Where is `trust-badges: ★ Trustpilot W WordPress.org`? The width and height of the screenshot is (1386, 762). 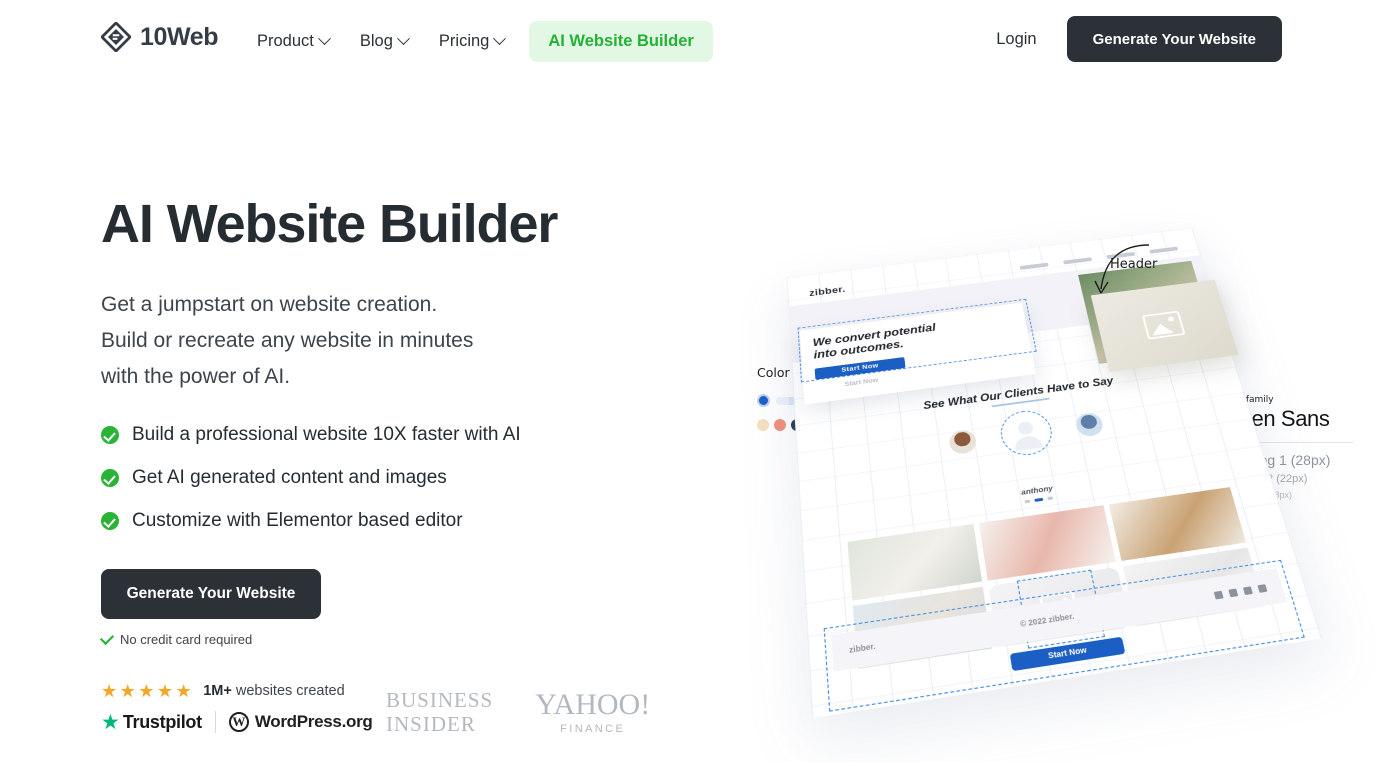
trust-badges: ★ Trustpilot W WordPress.org is located at coordinates (237, 722).